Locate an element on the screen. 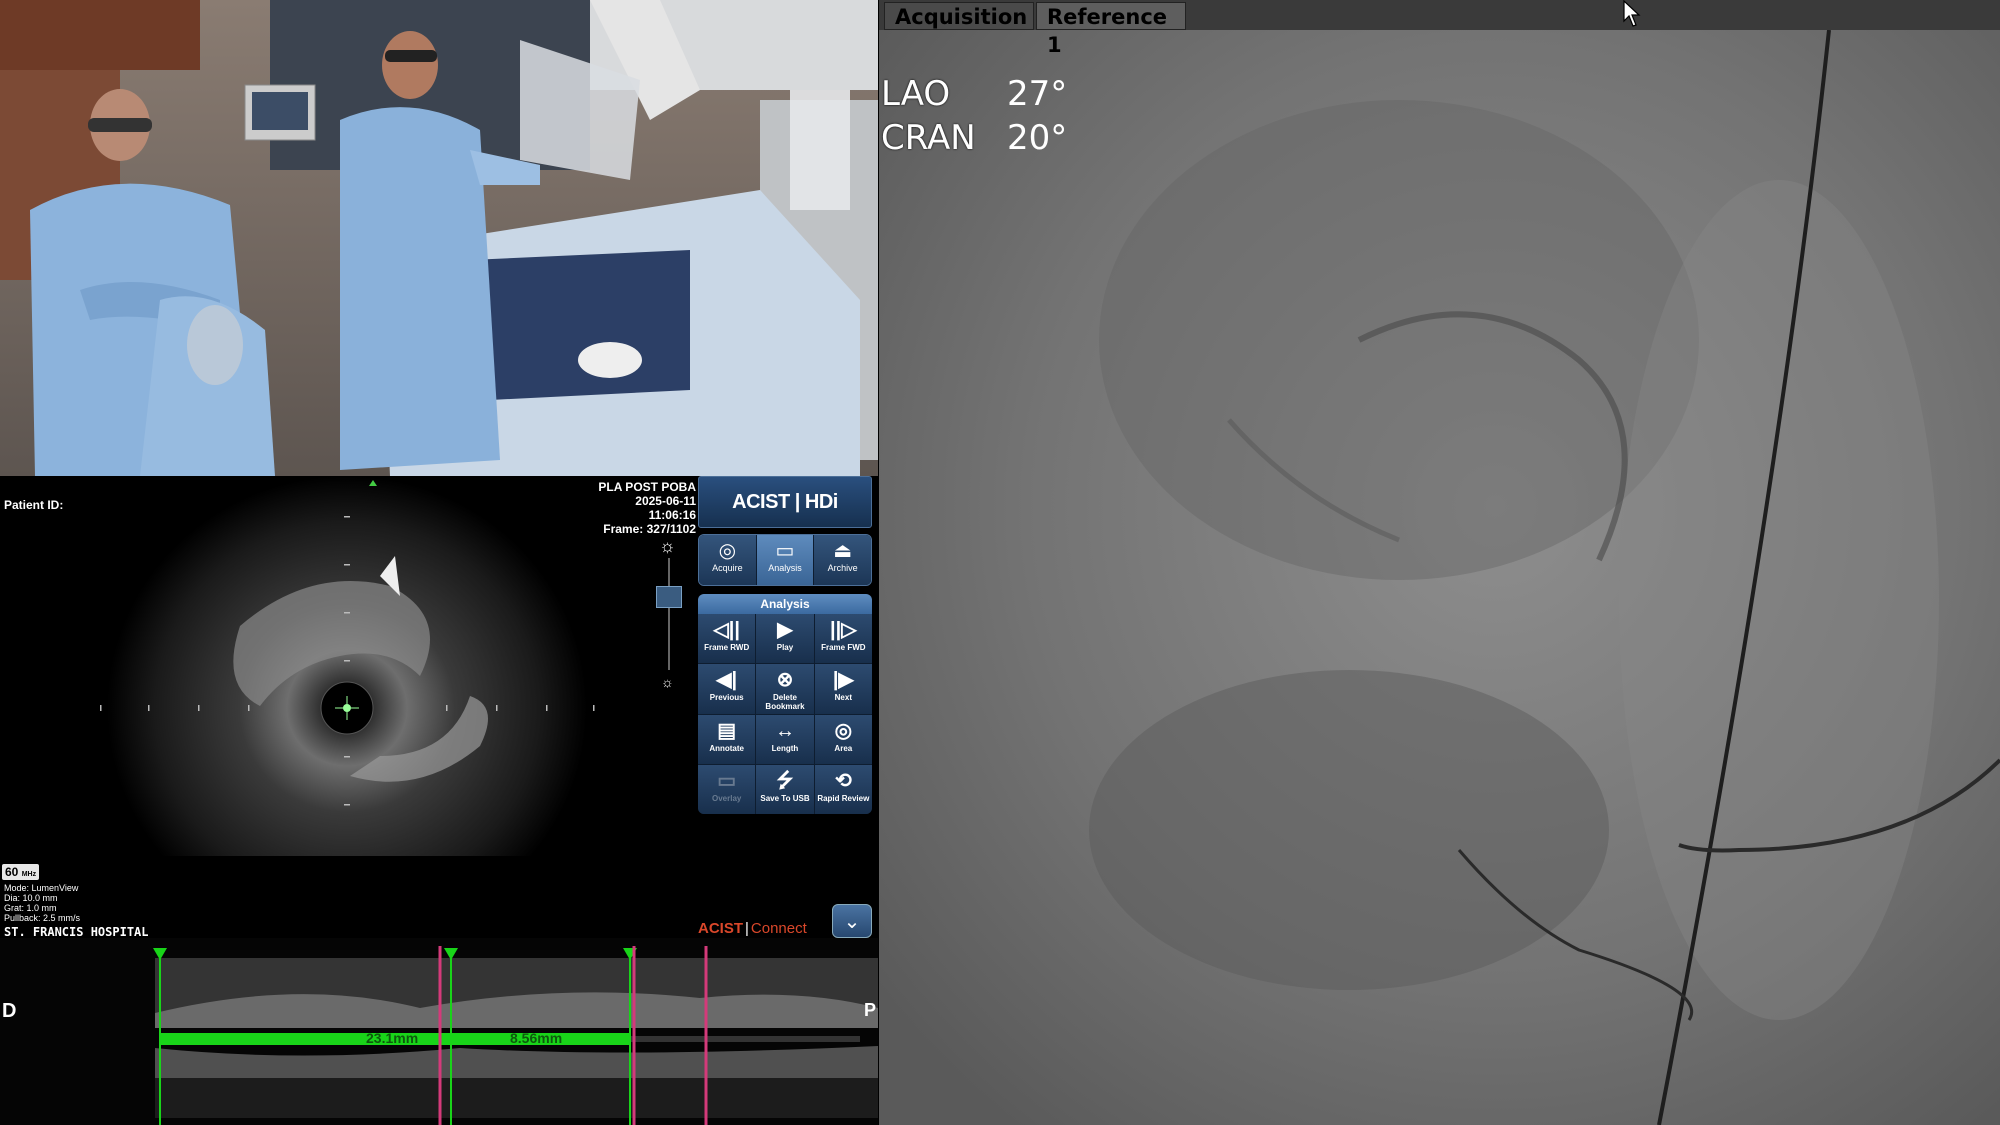 The image size is (2000, 1125). lao-angle-label: LAO is located at coordinates (916, 94).